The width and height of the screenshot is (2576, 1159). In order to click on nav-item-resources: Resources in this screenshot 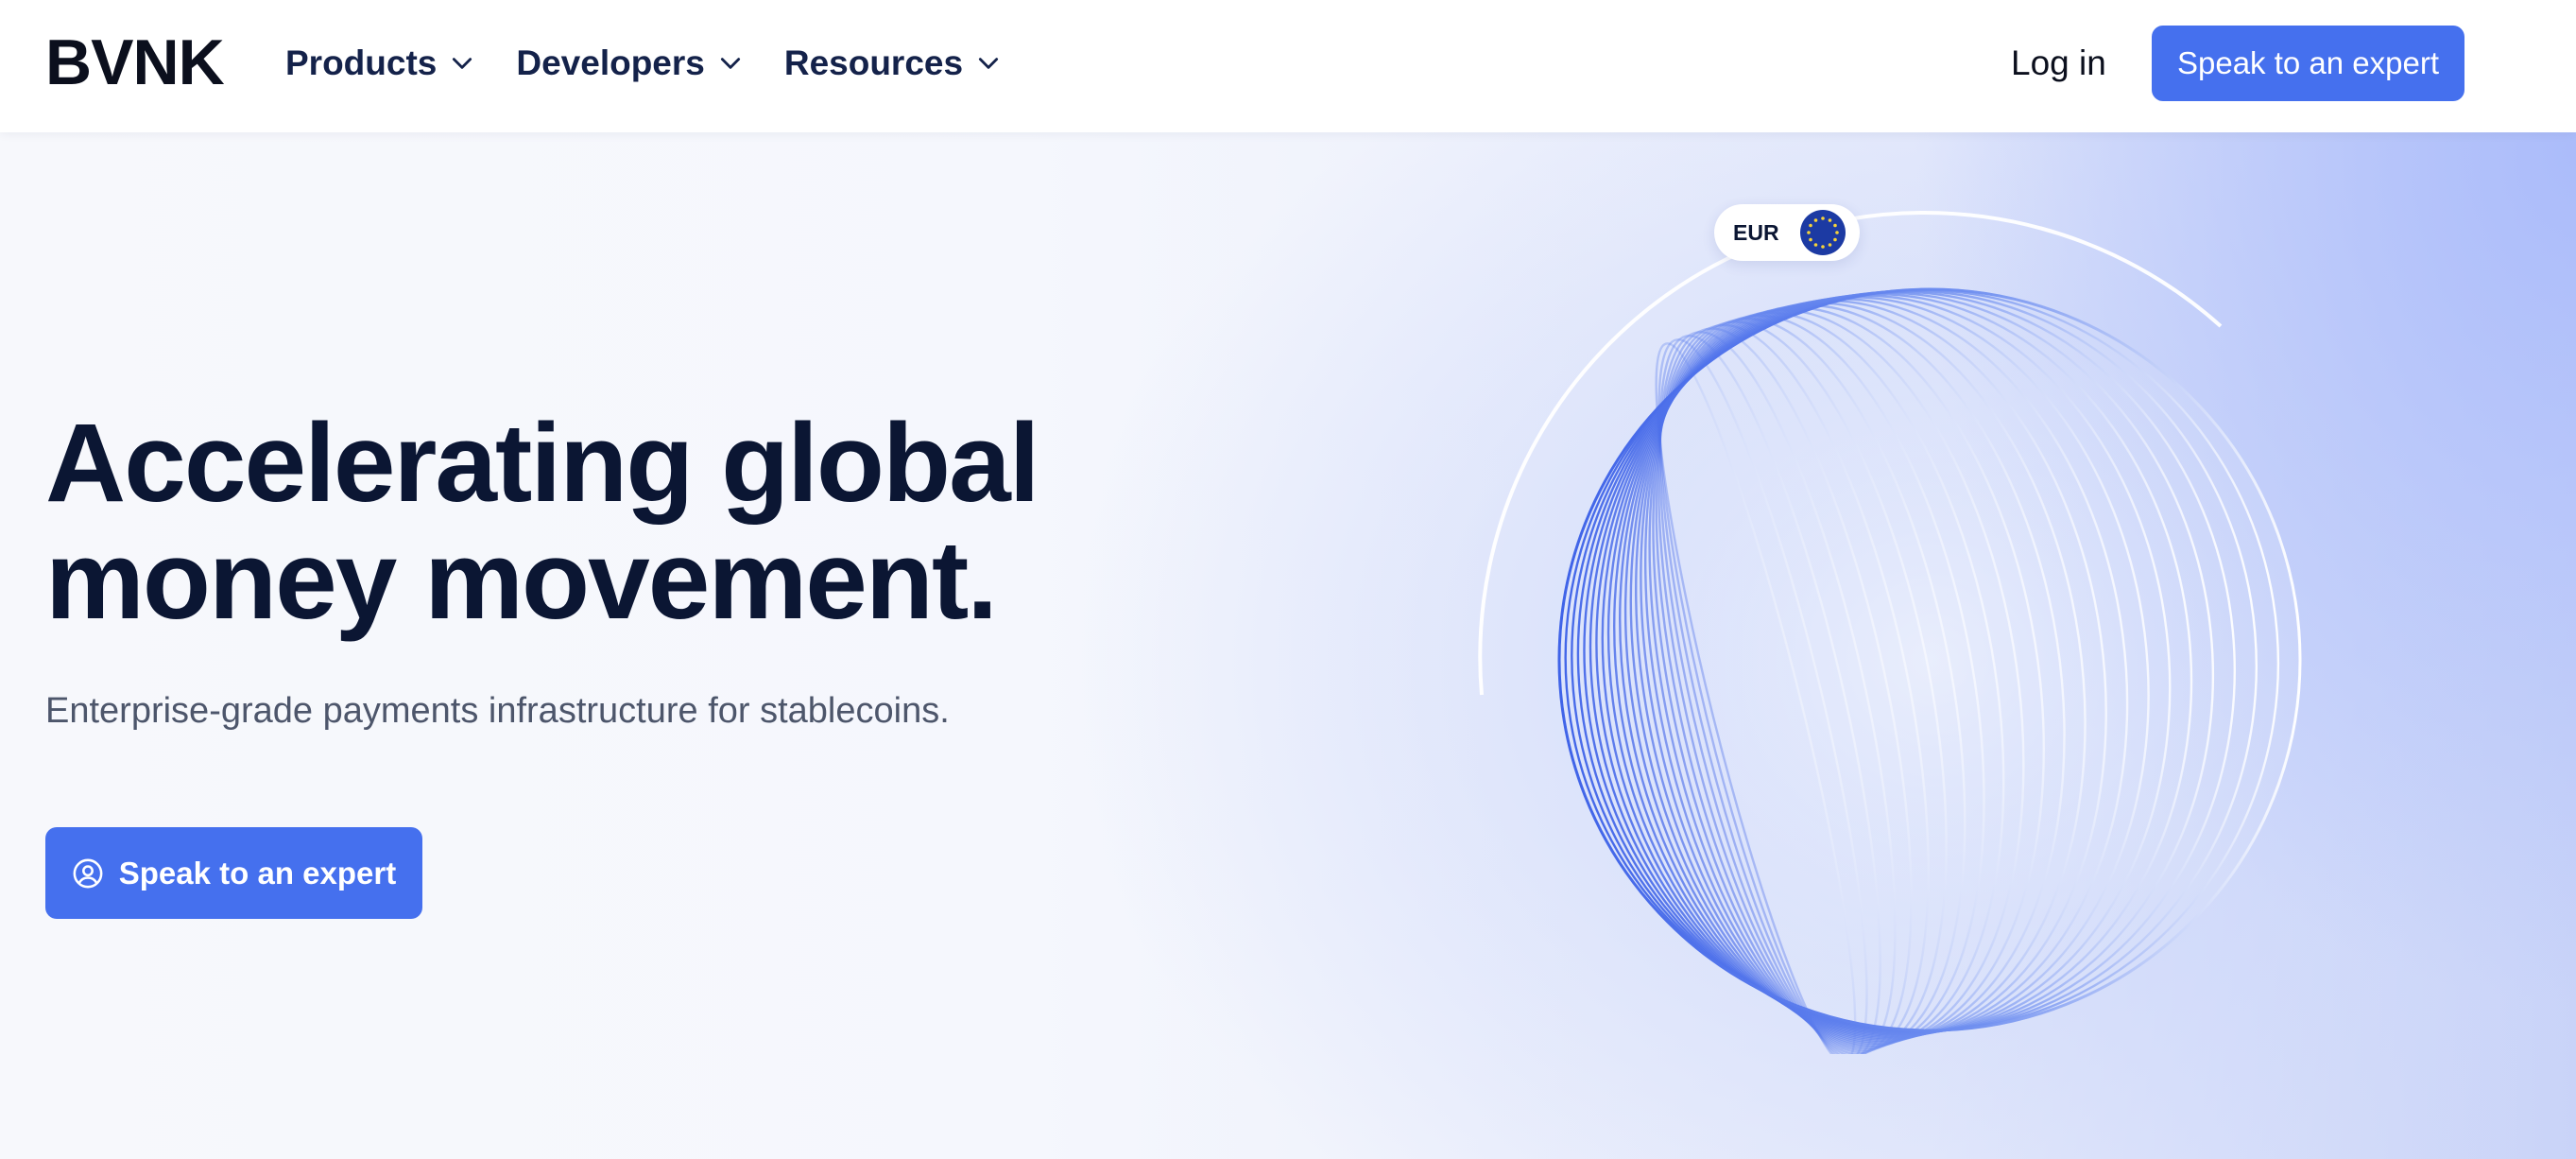, I will do `click(892, 63)`.